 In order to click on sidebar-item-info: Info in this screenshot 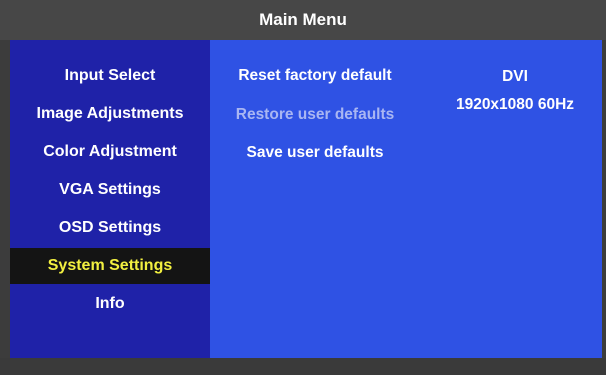, I will do `click(110, 304)`.